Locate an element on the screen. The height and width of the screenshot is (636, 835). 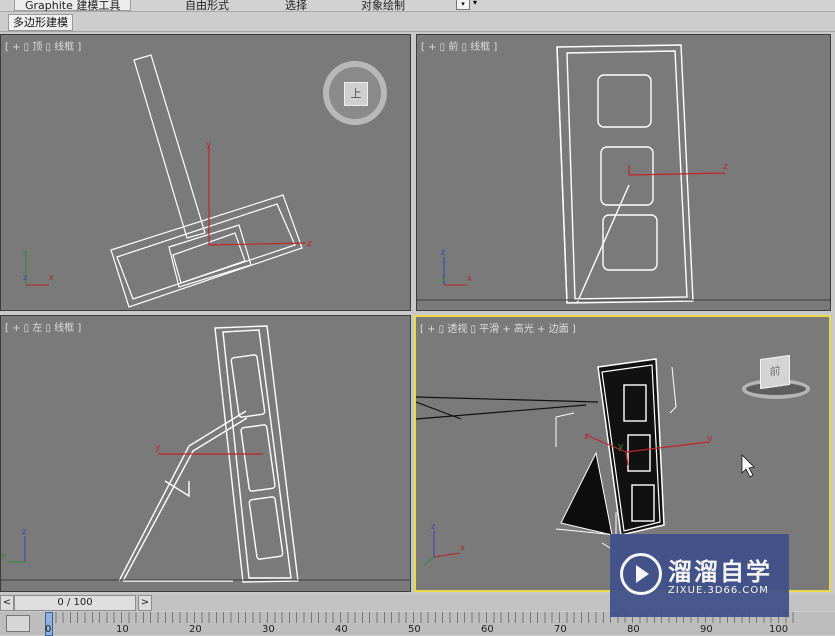
ribbon-tabs: Graphite 建模工具 自由形式 选择 对象绘制 ▾ ▾ is located at coordinates (417, 6).